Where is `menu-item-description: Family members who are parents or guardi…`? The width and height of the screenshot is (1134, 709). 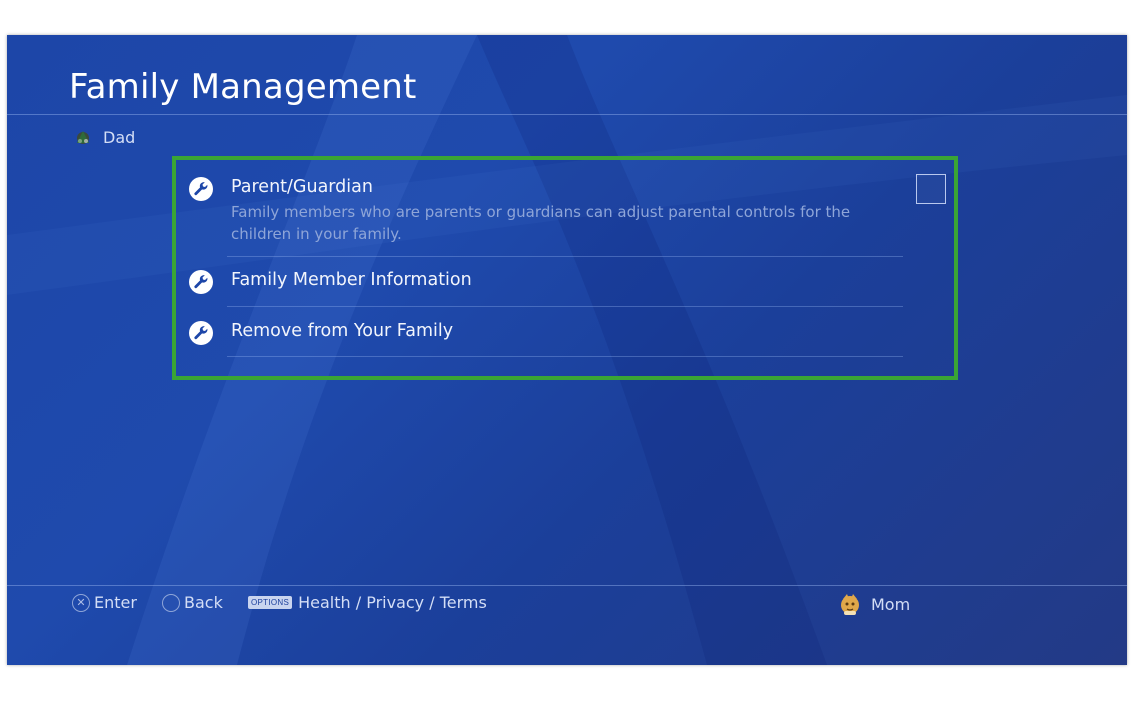 menu-item-description: Family members who are parents or guardi… is located at coordinates (541, 223).